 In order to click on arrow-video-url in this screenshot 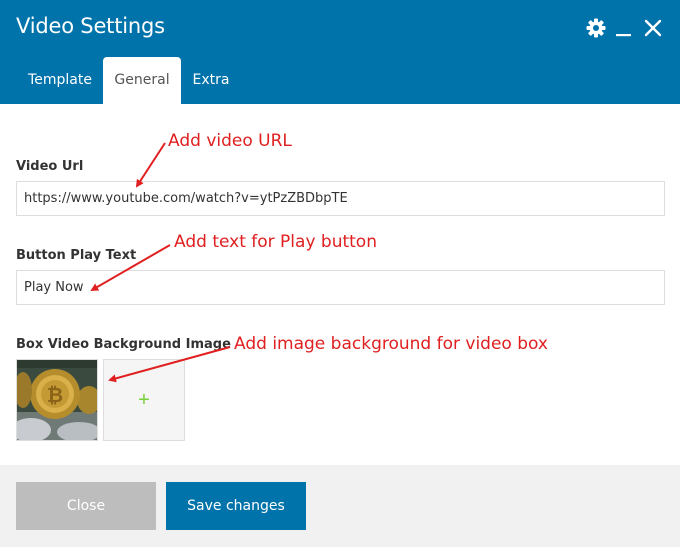, I will do `click(150, 165)`.